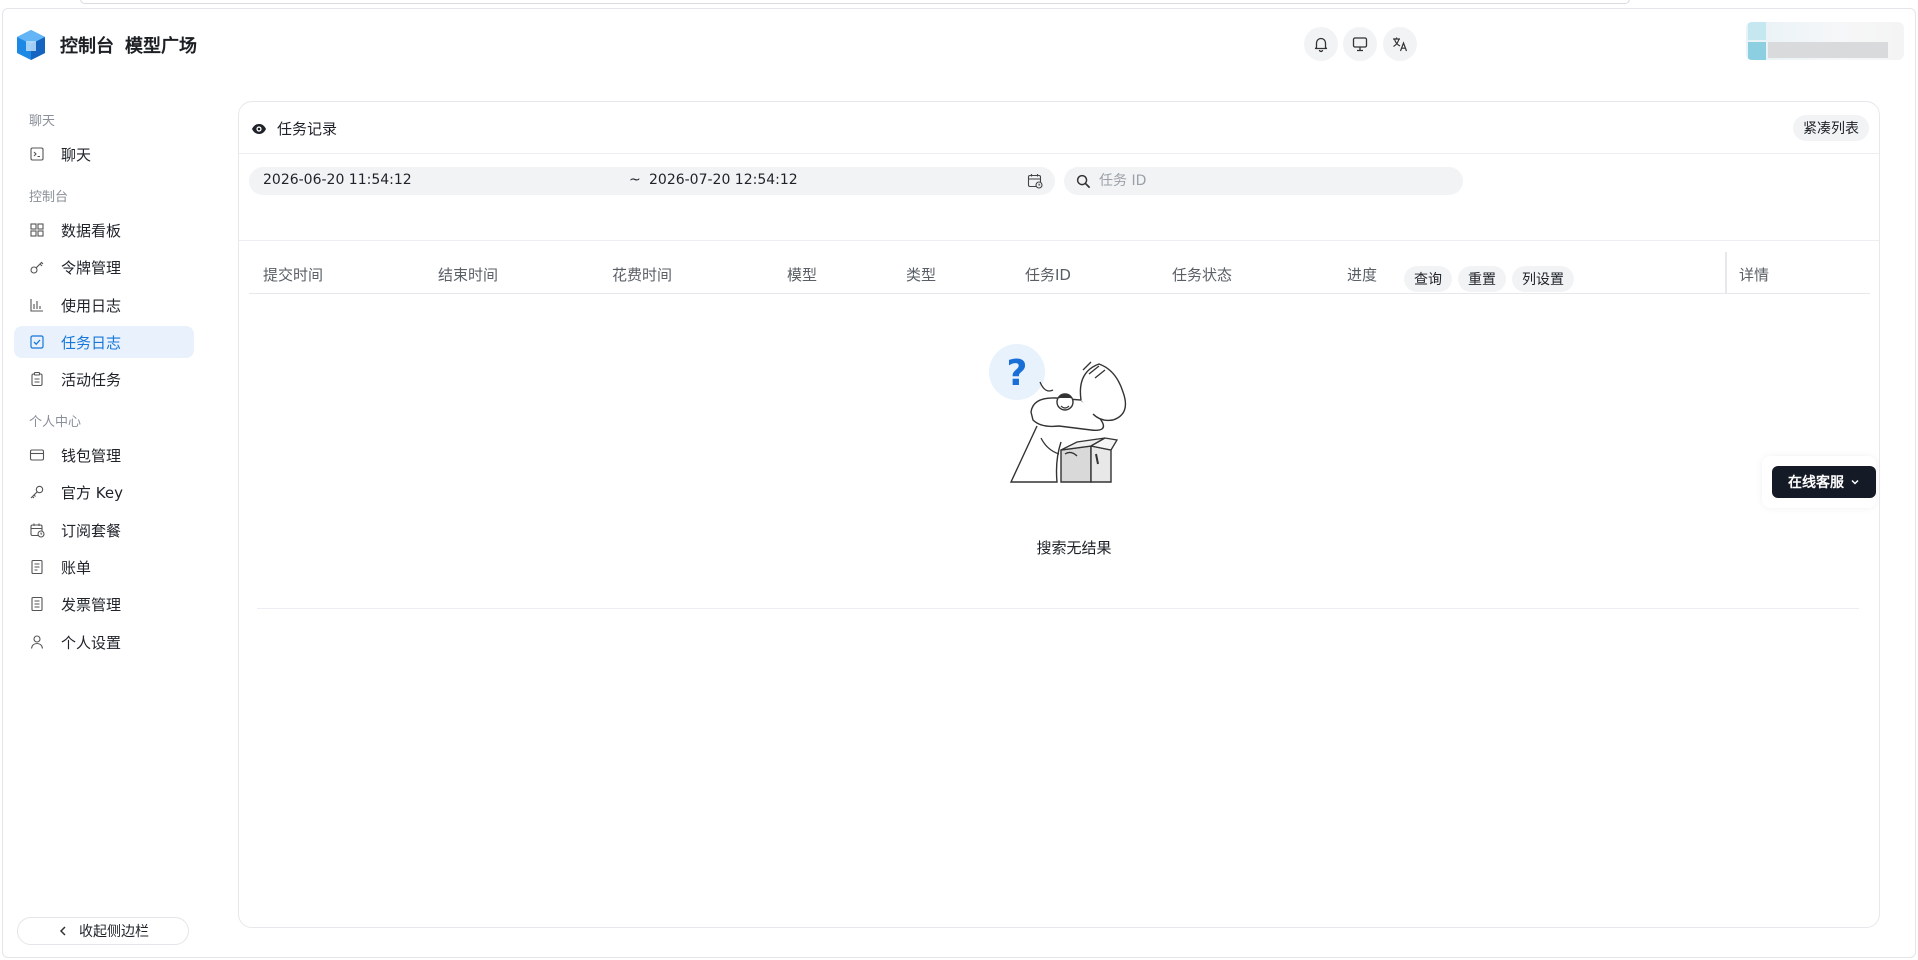 The width and height of the screenshot is (1918, 960). I want to click on calendar-icon, so click(1035, 181).